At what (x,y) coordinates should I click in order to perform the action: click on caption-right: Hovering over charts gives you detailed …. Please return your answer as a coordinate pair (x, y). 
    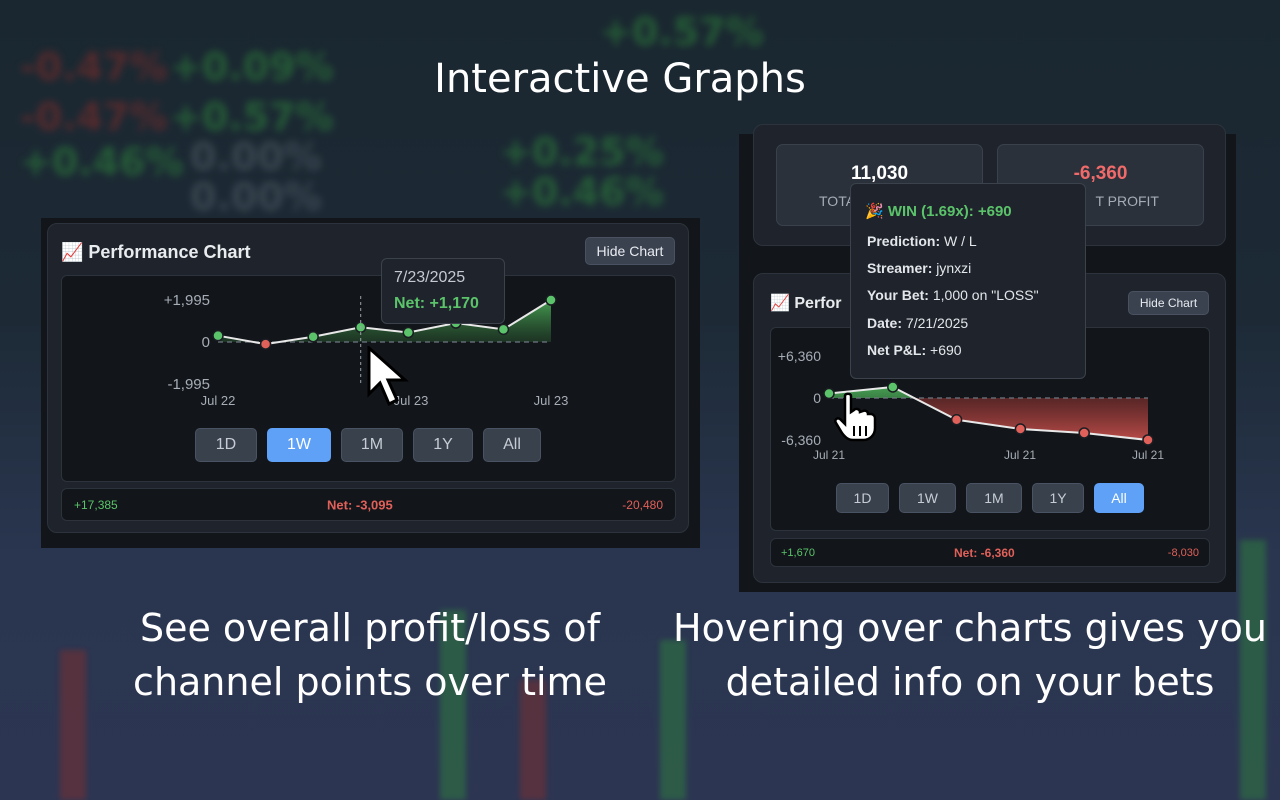
    Looking at the image, I should click on (970, 655).